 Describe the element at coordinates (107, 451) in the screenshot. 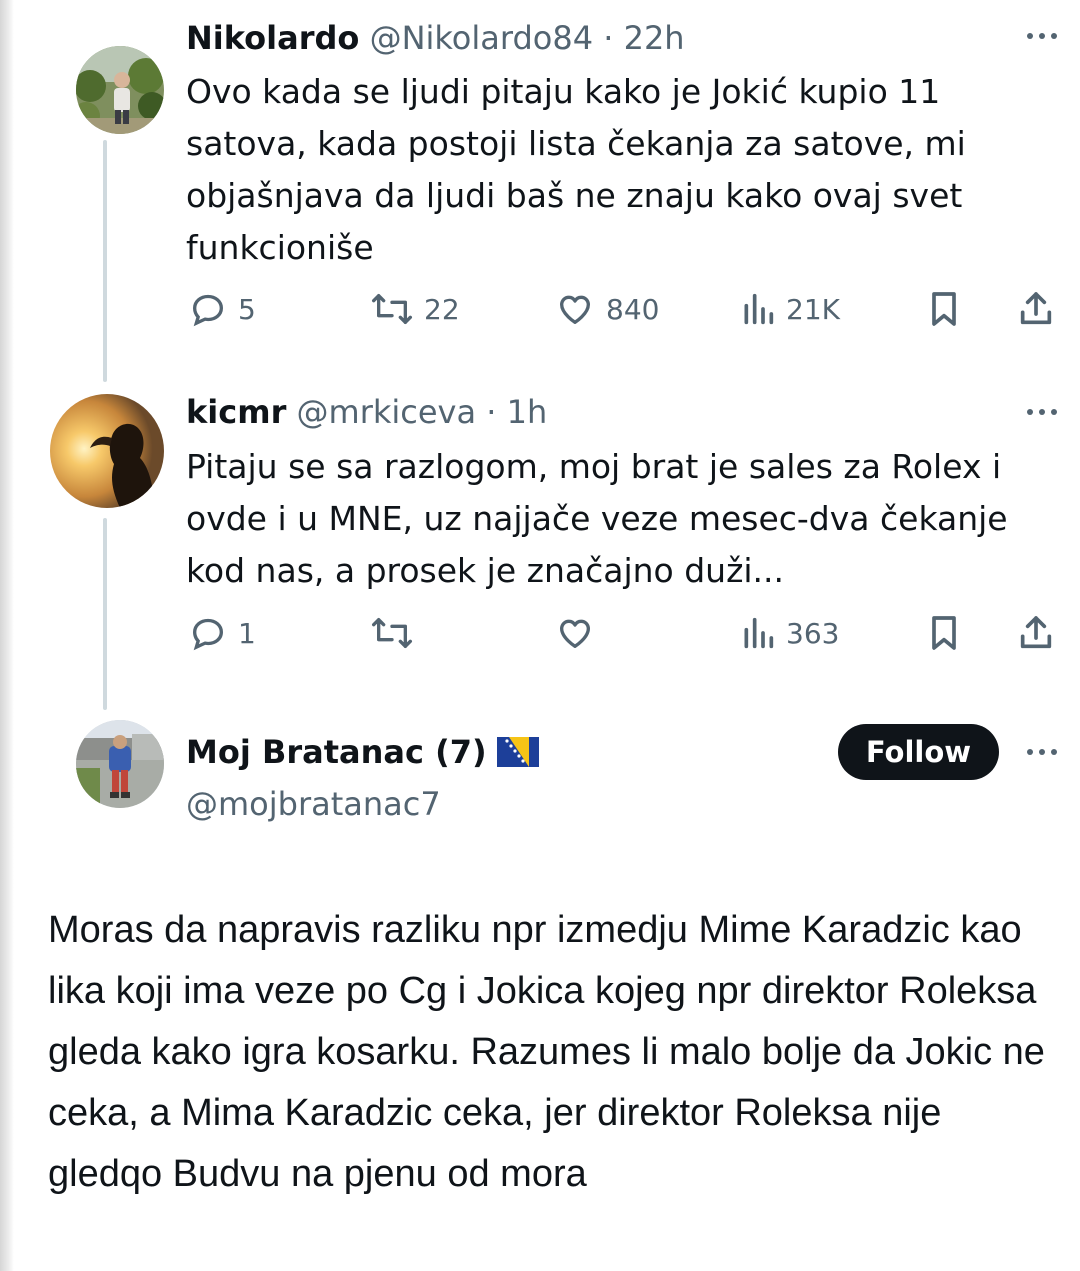

I see `avatar-kicmr` at that location.